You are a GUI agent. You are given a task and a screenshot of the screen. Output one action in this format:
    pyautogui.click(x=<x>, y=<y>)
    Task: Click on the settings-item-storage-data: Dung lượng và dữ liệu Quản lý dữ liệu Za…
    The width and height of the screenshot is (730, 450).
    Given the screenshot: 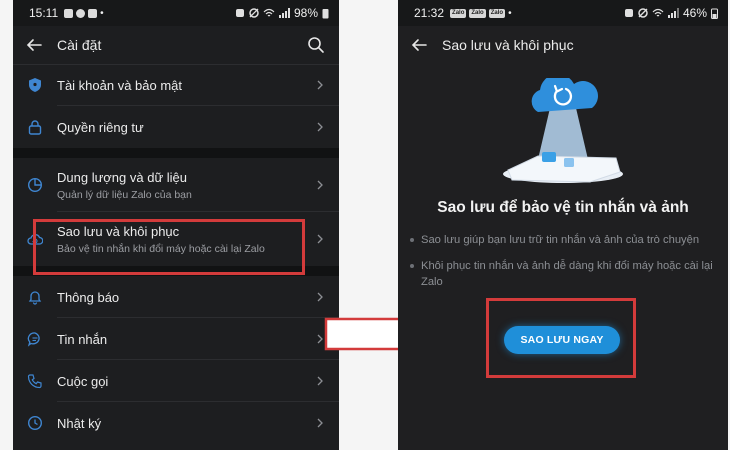 What is the action you would take?
    pyautogui.click(x=176, y=185)
    